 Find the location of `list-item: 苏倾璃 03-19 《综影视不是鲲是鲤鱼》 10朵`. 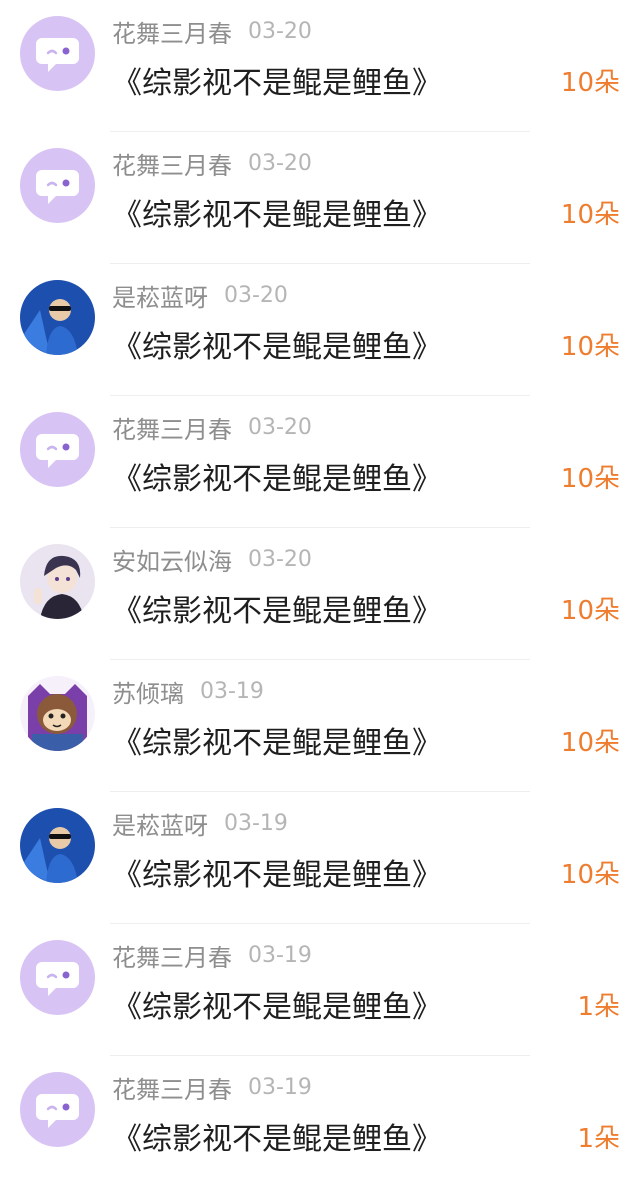

list-item: 苏倾璃 03-19 《综影视不是鲲是鲤鱼》 10朵 is located at coordinates (320, 726).